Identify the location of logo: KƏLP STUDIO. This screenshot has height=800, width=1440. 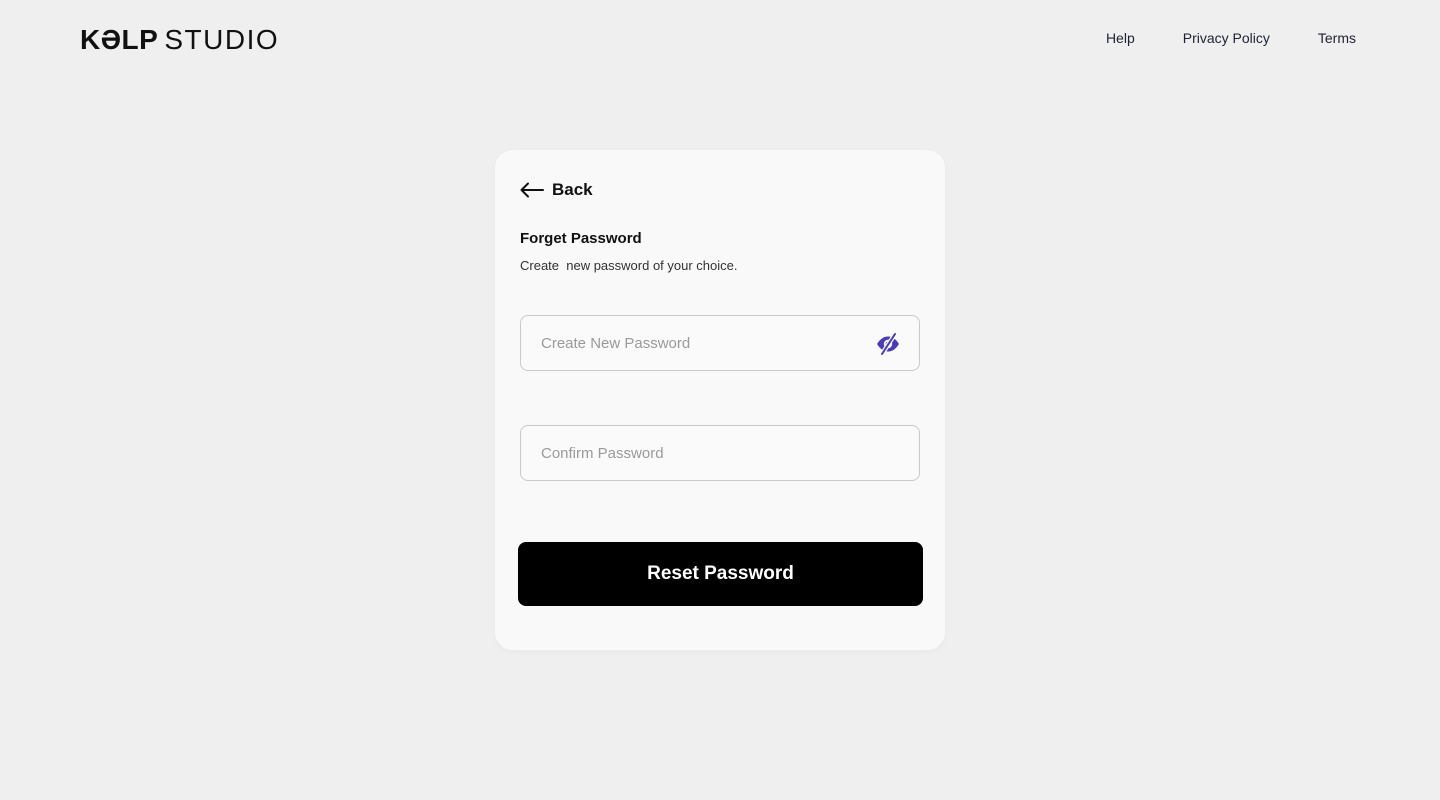
(179, 40).